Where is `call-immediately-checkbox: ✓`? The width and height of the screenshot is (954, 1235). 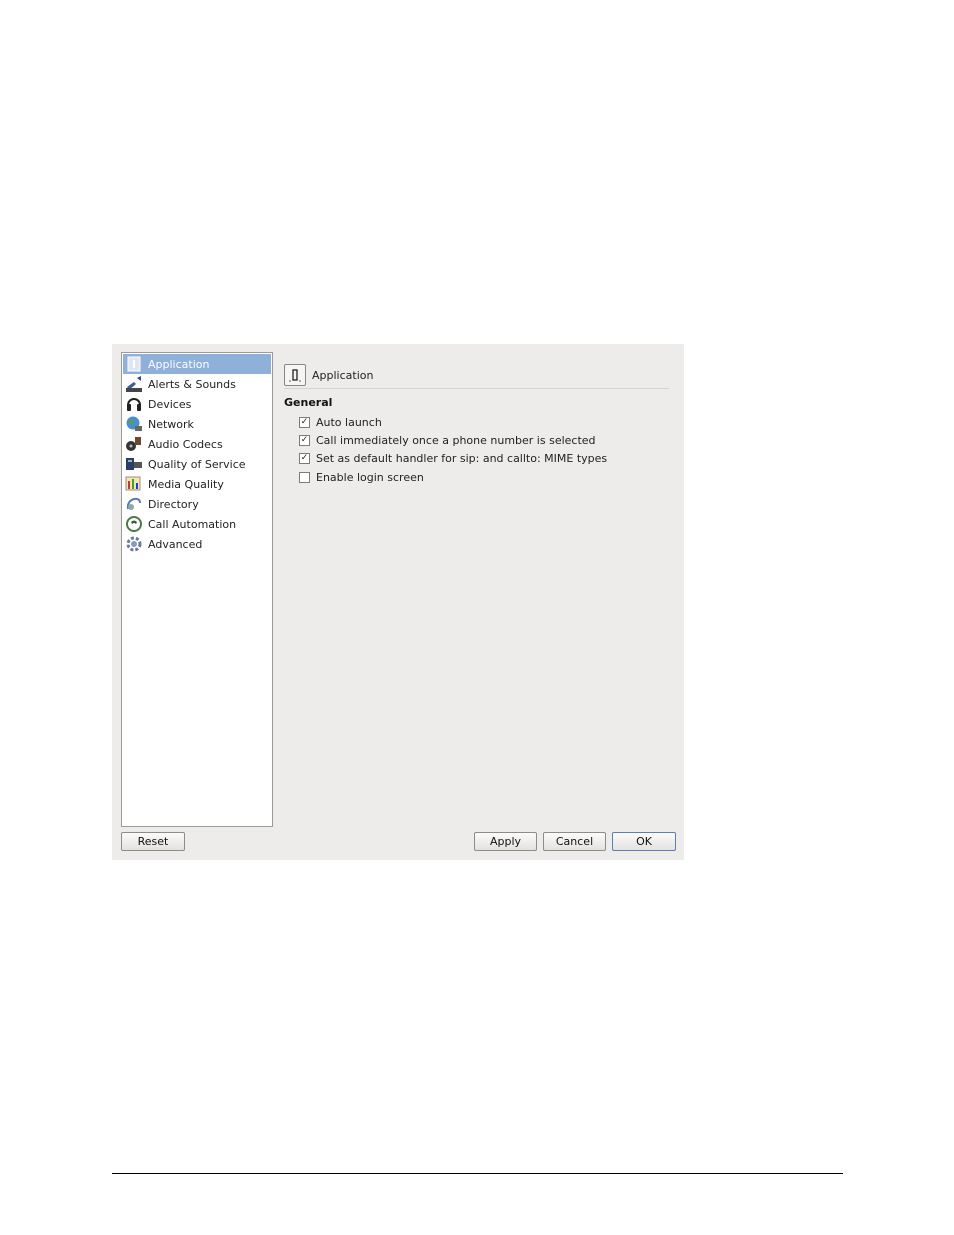 call-immediately-checkbox: ✓ is located at coordinates (304, 440).